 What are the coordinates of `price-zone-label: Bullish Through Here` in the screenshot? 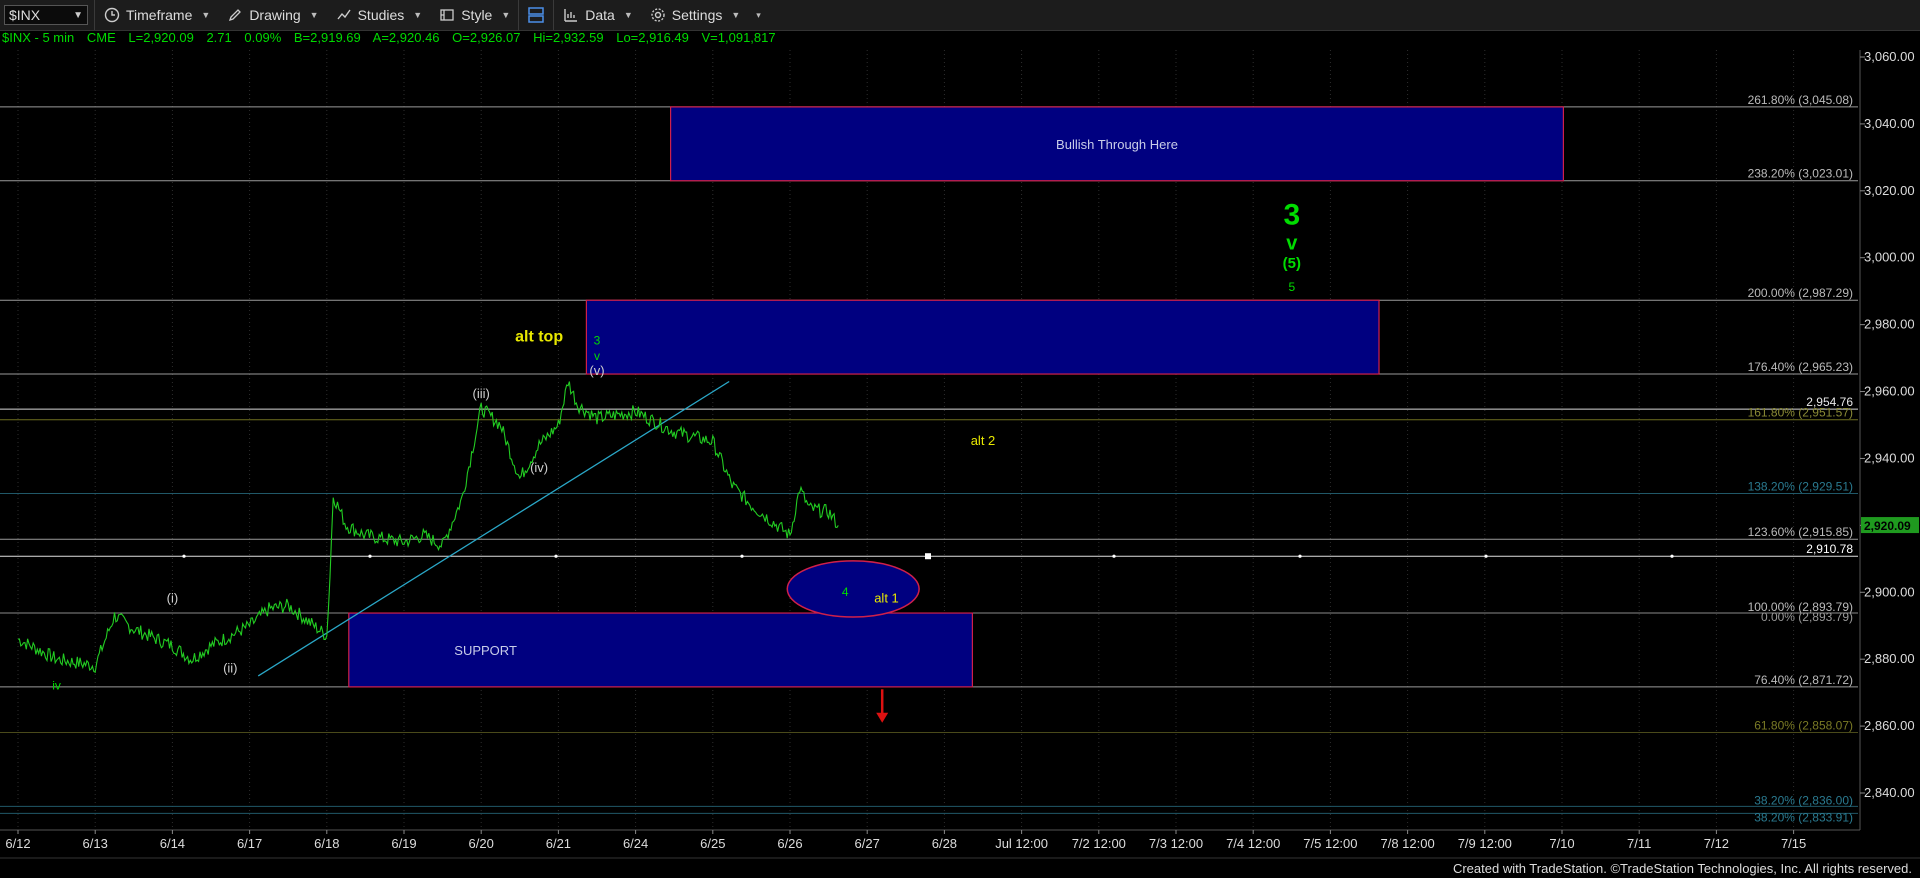 It's located at (1117, 144).